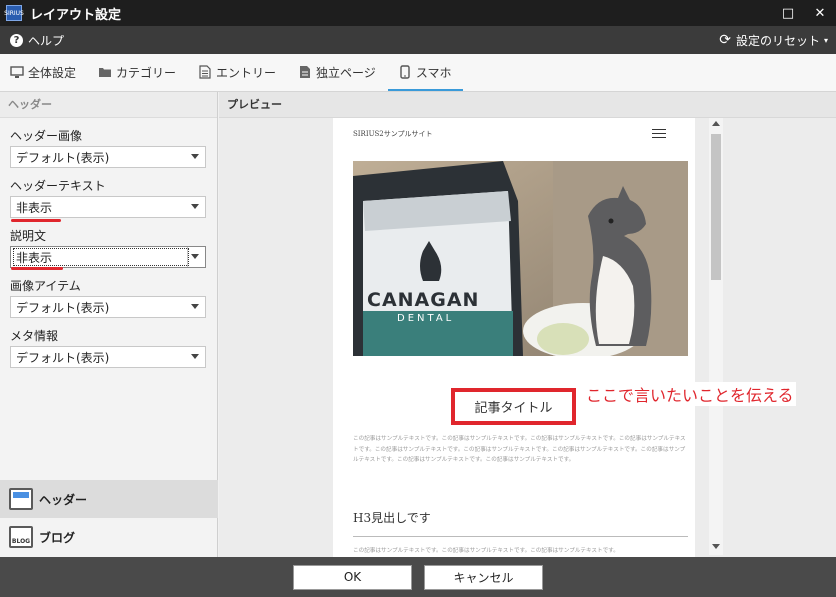 The width and height of the screenshot is (836, 597). Describe the element at coordinates (346, 72) in the screenshot. I see `tab-label: 独立ページ` at that location.